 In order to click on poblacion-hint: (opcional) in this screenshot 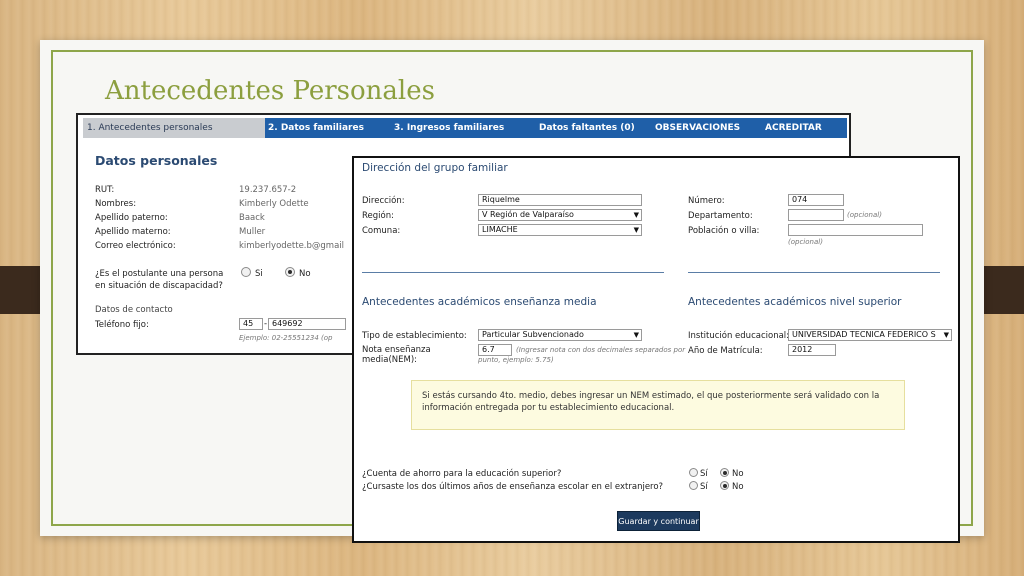, I will do `click(805, 242)`.